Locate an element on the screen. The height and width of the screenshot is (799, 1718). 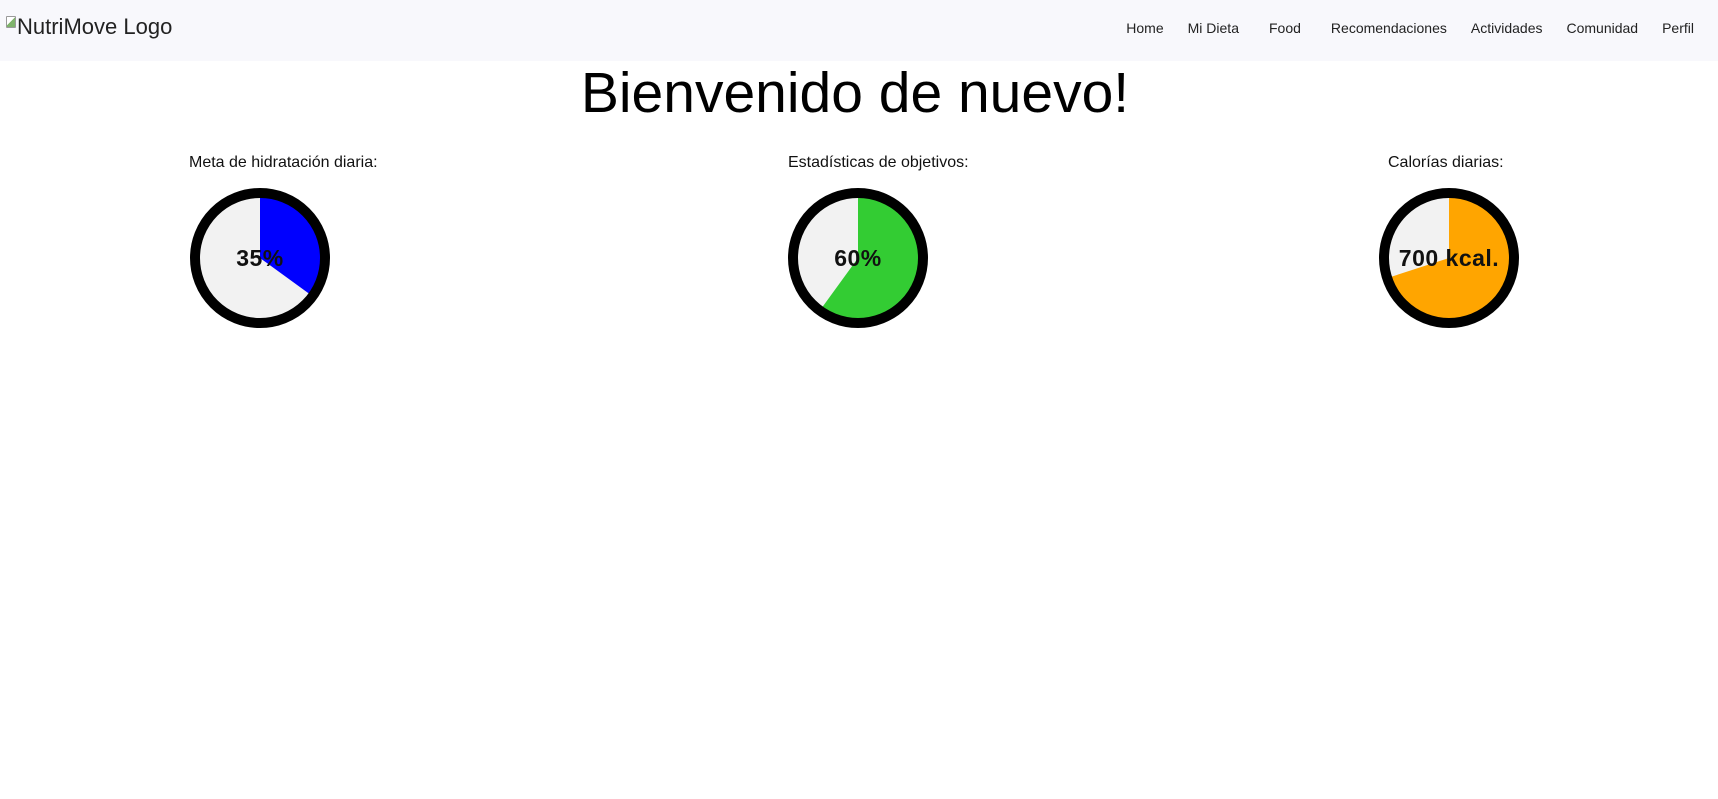
hydration-gauge: 35% is located at coordinates (260, 258).